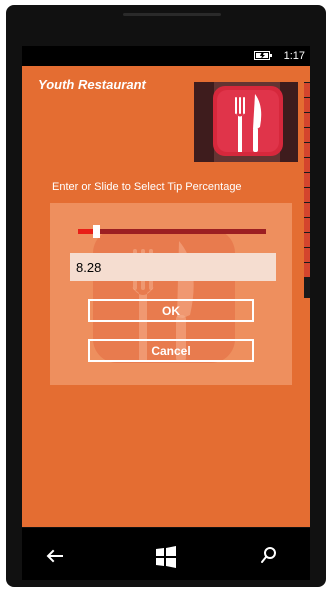 The width and height of the screenshot is (332, 592). Describe the element at coordinates (307, 190) in the screenshot. I see `orange-edge-strip` at that location.